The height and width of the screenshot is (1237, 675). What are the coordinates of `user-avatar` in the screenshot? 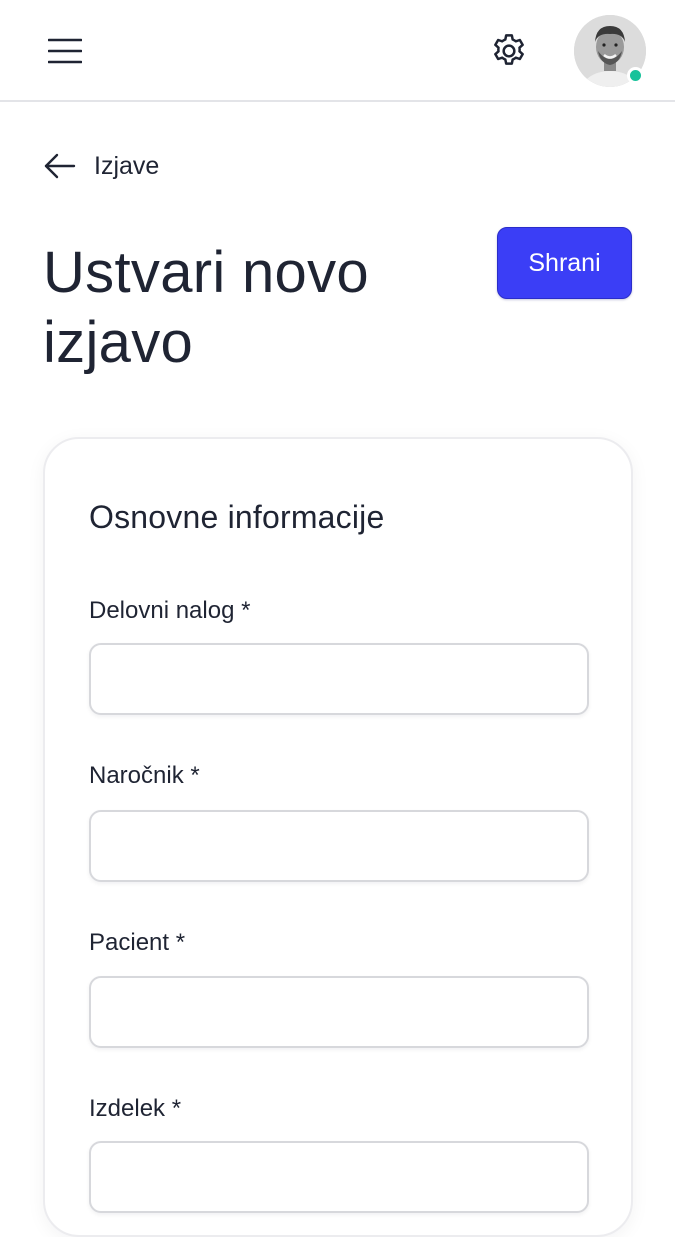 It's located at (610, 51).